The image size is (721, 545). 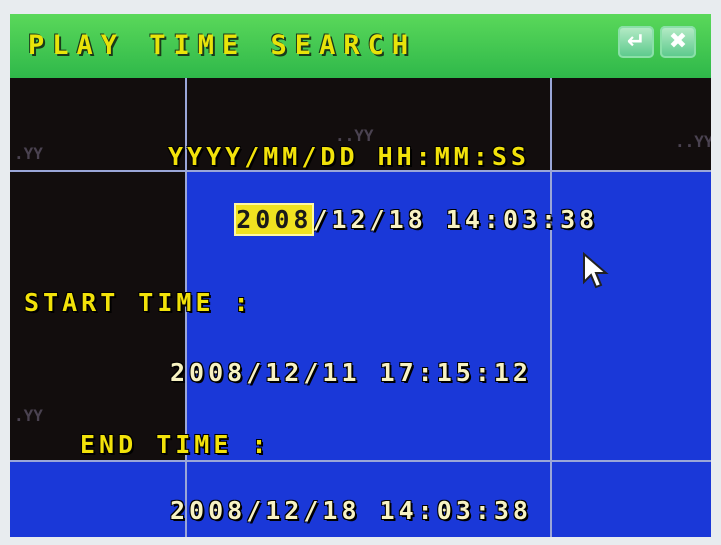 I want to click on title-bar: PLAY TIME SEARCH ↵ ✖, so click(x=360, y=46).